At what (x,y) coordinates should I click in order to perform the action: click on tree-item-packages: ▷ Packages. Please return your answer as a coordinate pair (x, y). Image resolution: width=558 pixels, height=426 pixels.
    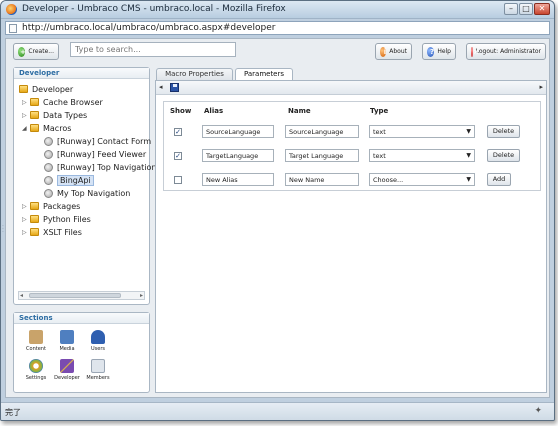
    Looking at the image, I should click on (51, 206).